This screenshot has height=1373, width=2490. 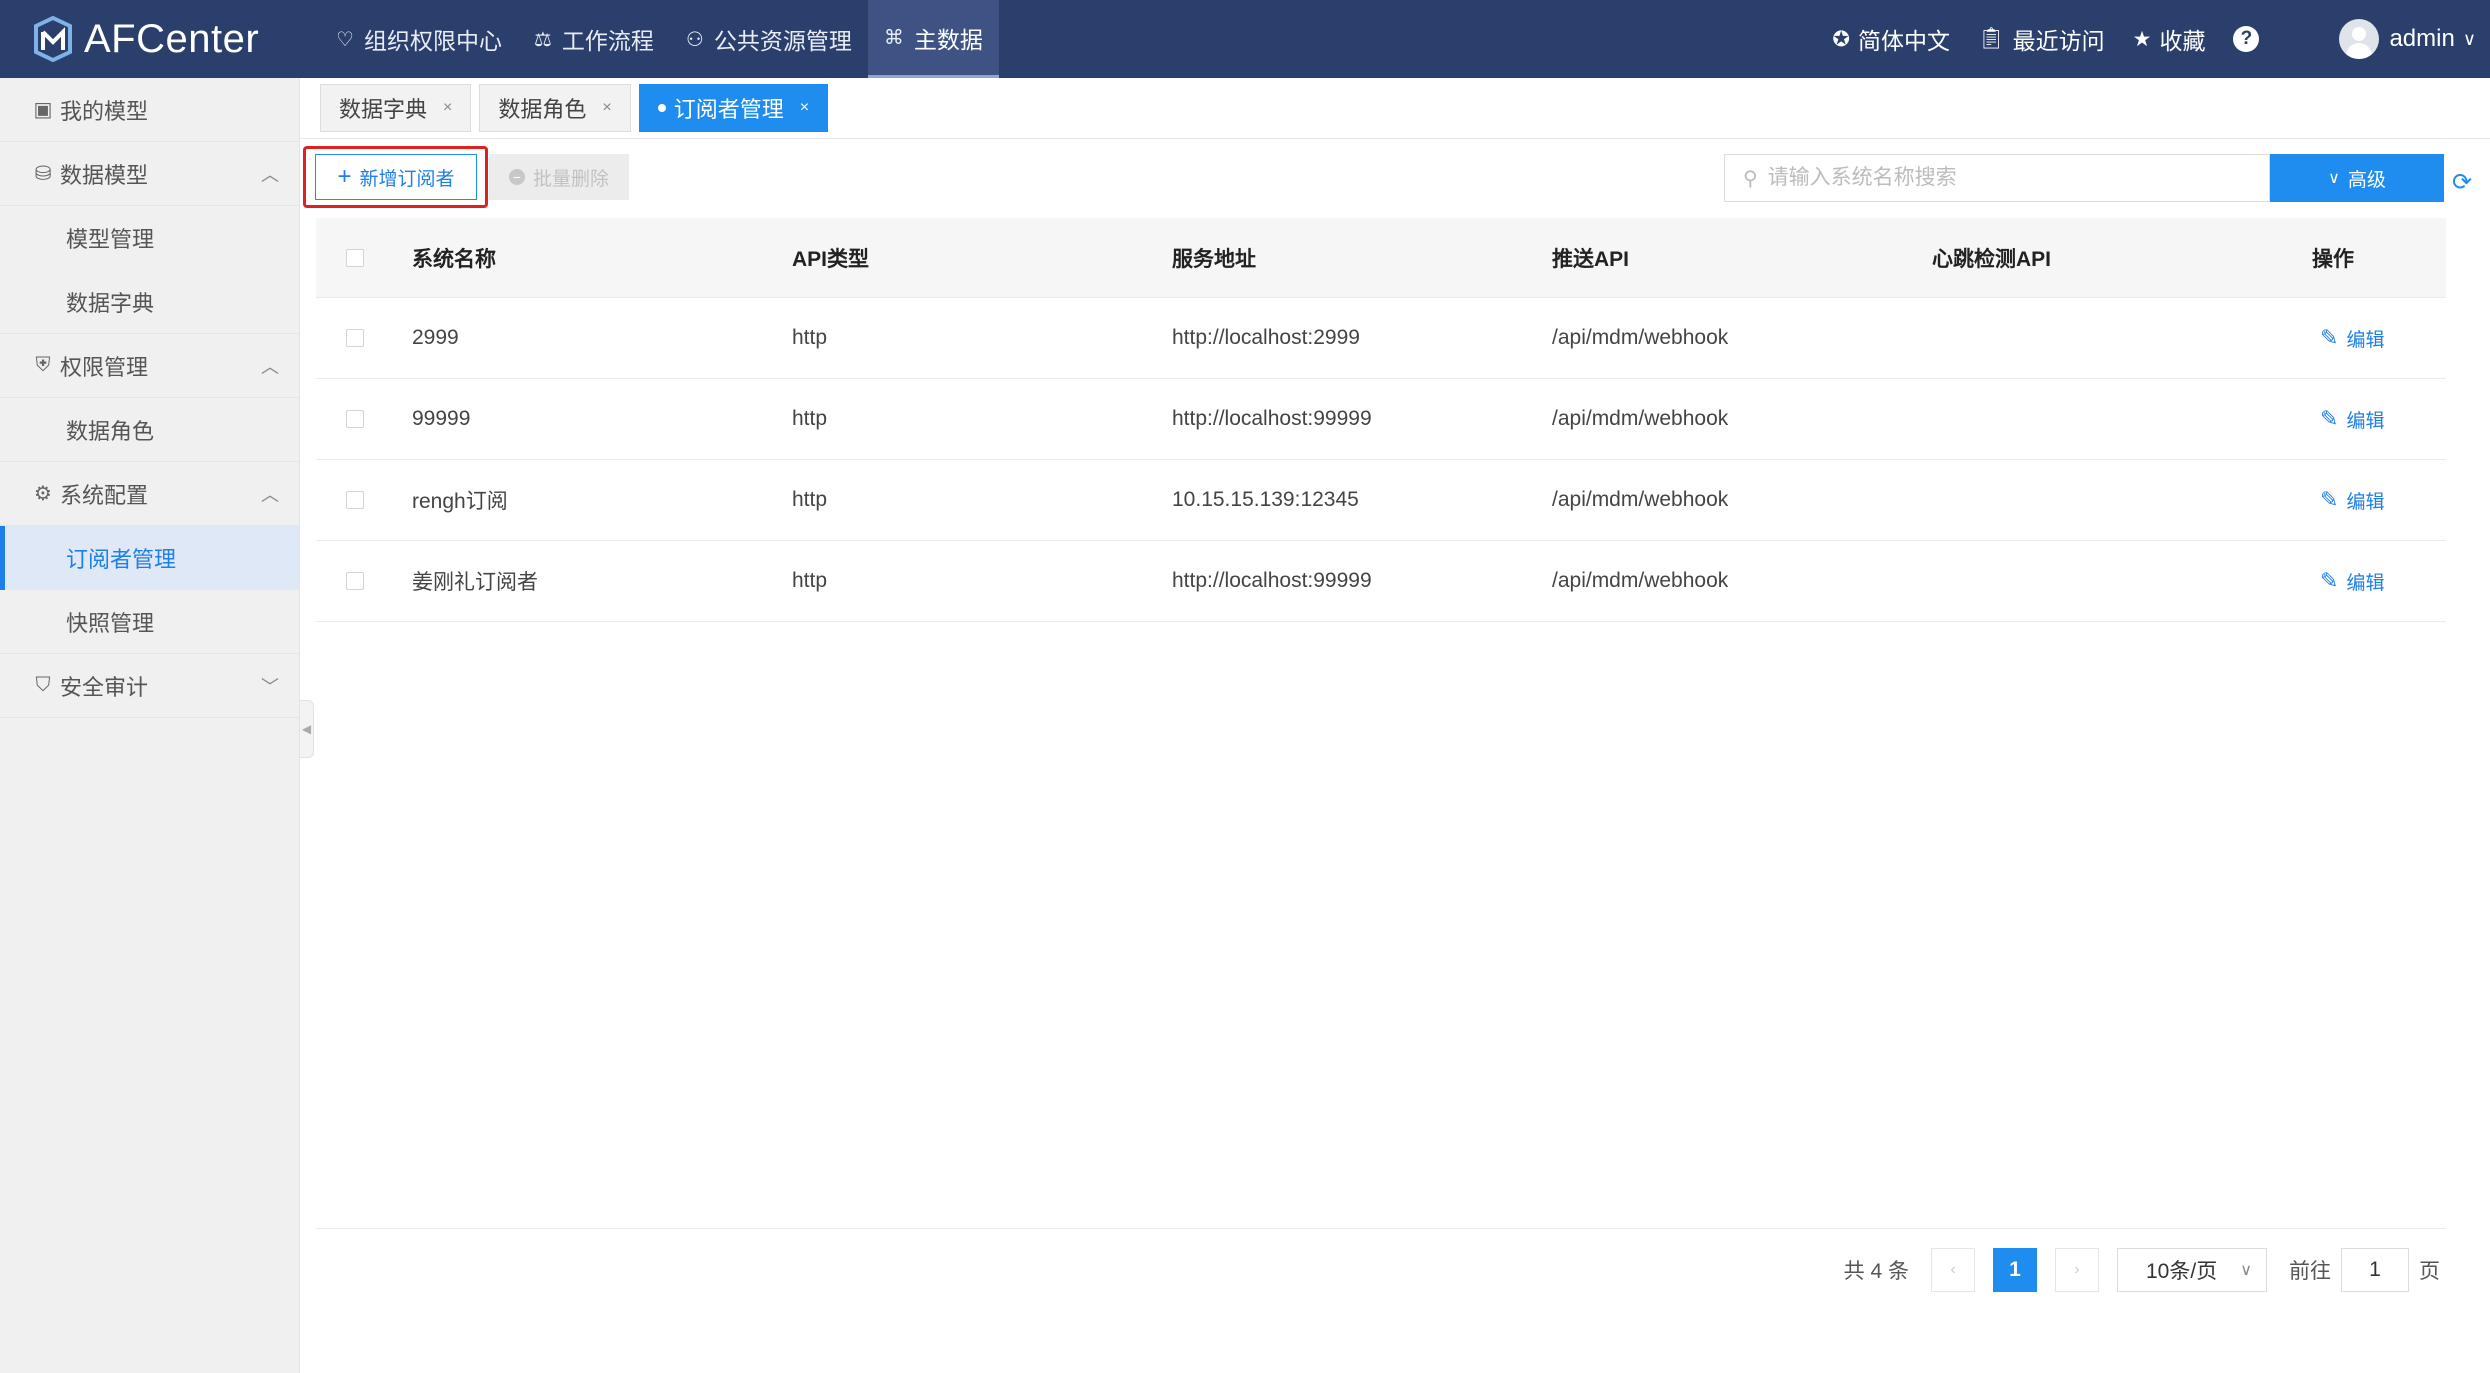 What do you see at coordinates (104, 175) in the screenshot?
I see `sidebar-item-label: 数据模型` at bounding box center [104, 175].